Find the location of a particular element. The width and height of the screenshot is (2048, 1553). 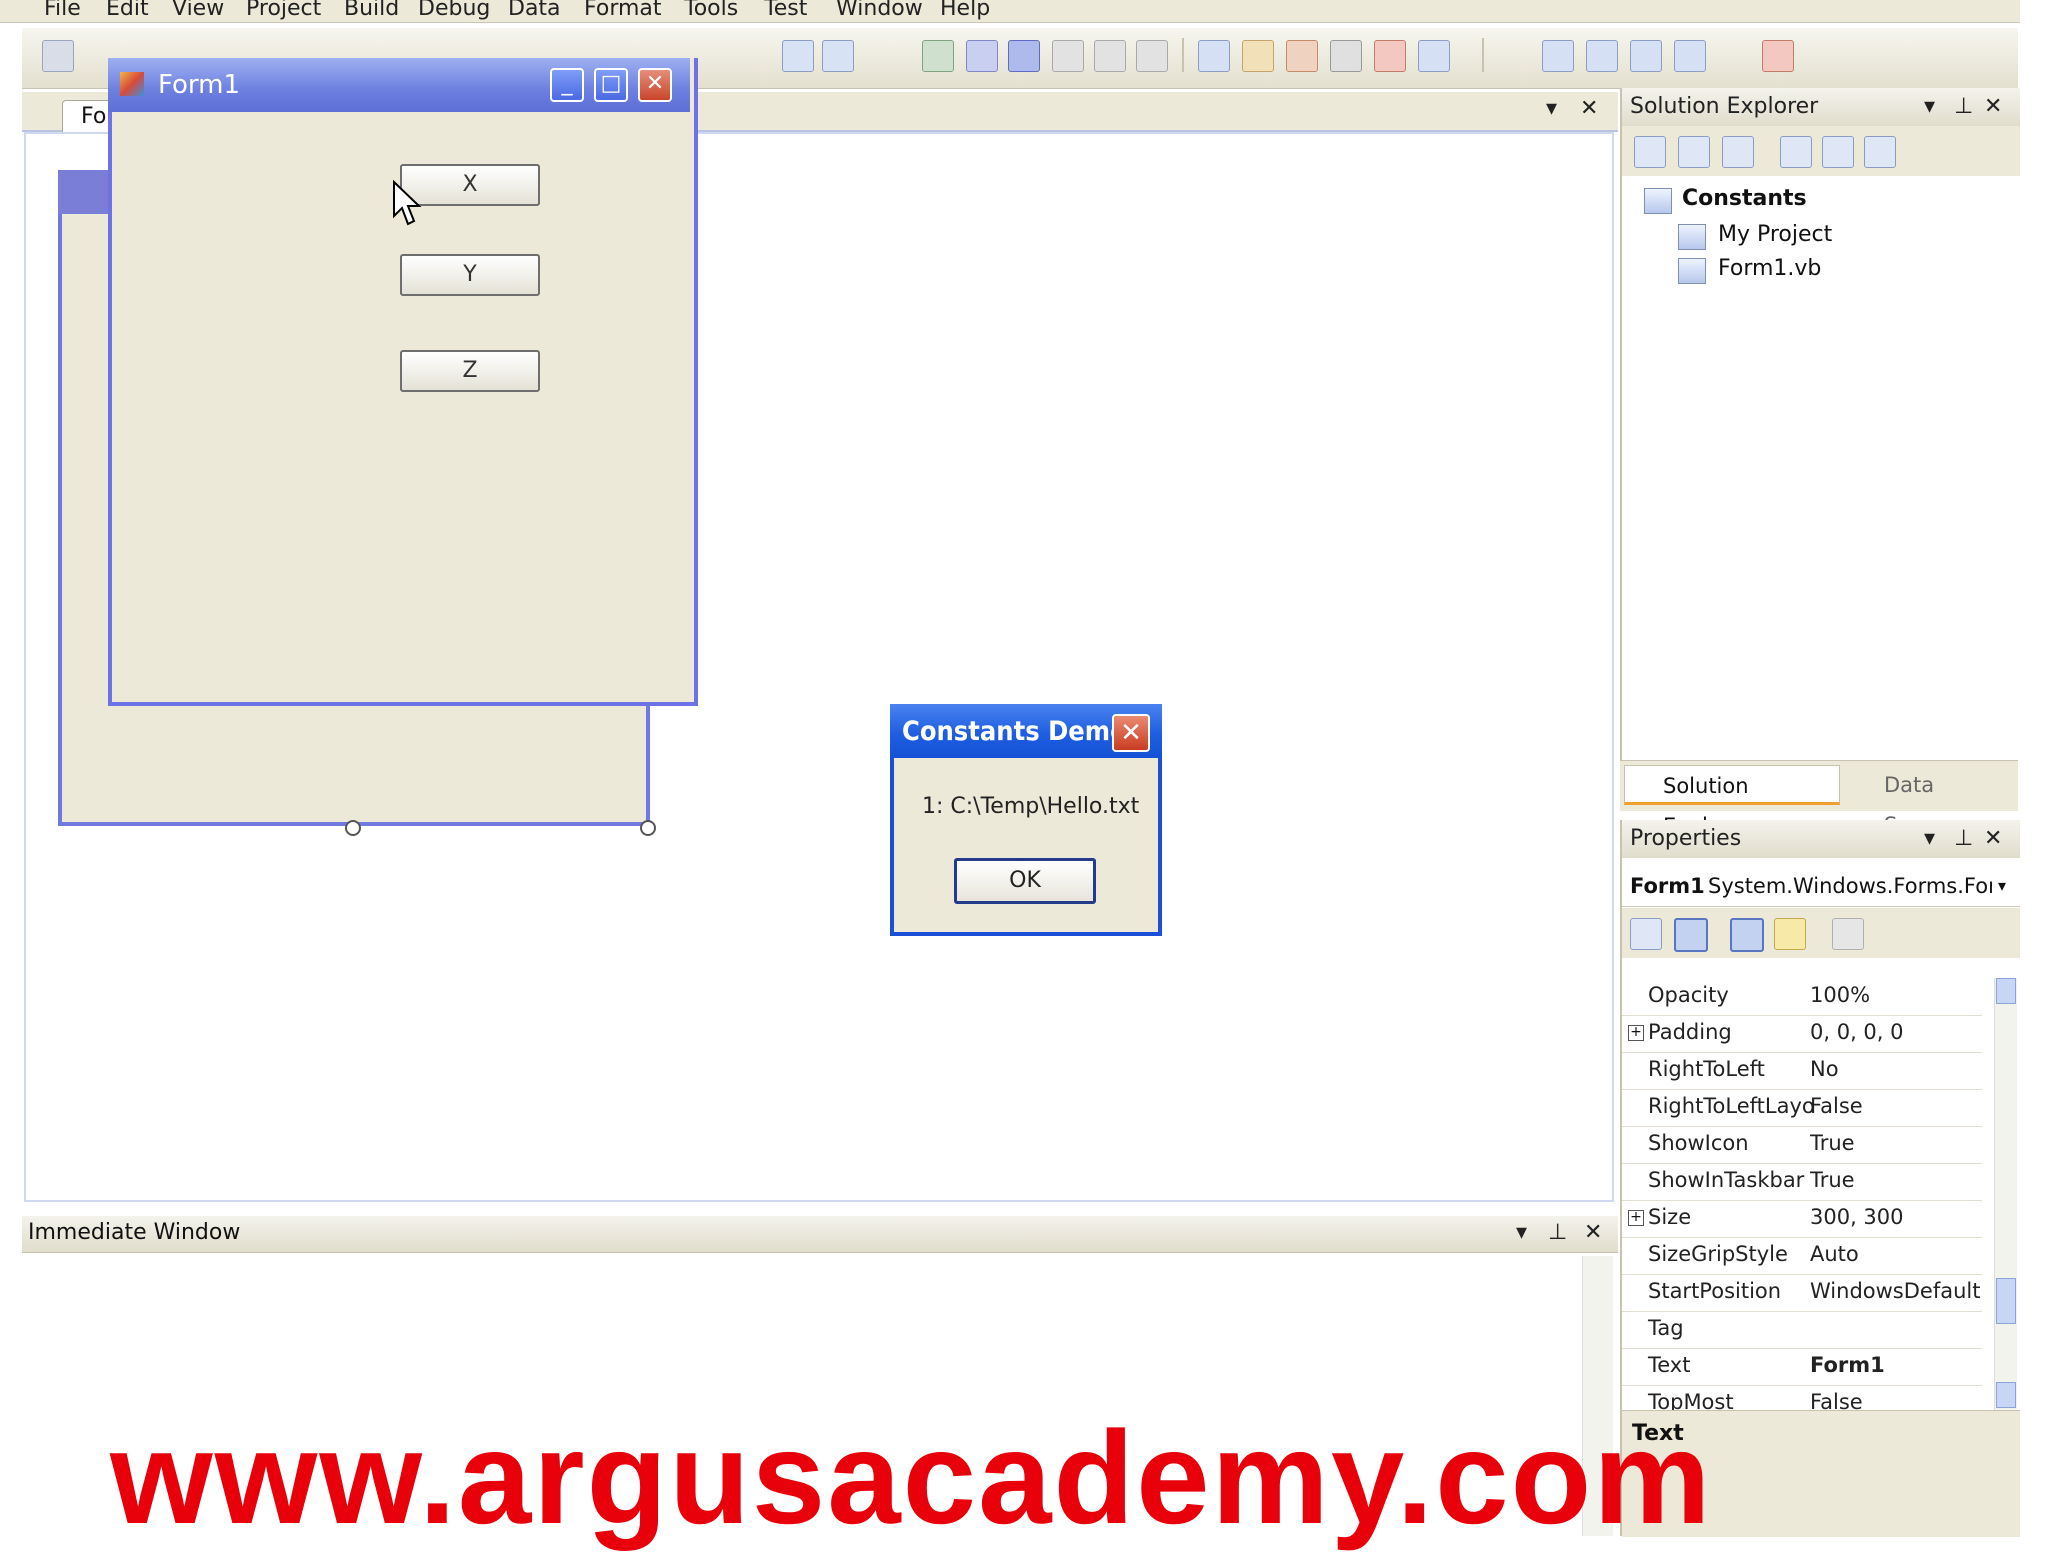

tab-order-icon is located at coordinates (1646, 56).